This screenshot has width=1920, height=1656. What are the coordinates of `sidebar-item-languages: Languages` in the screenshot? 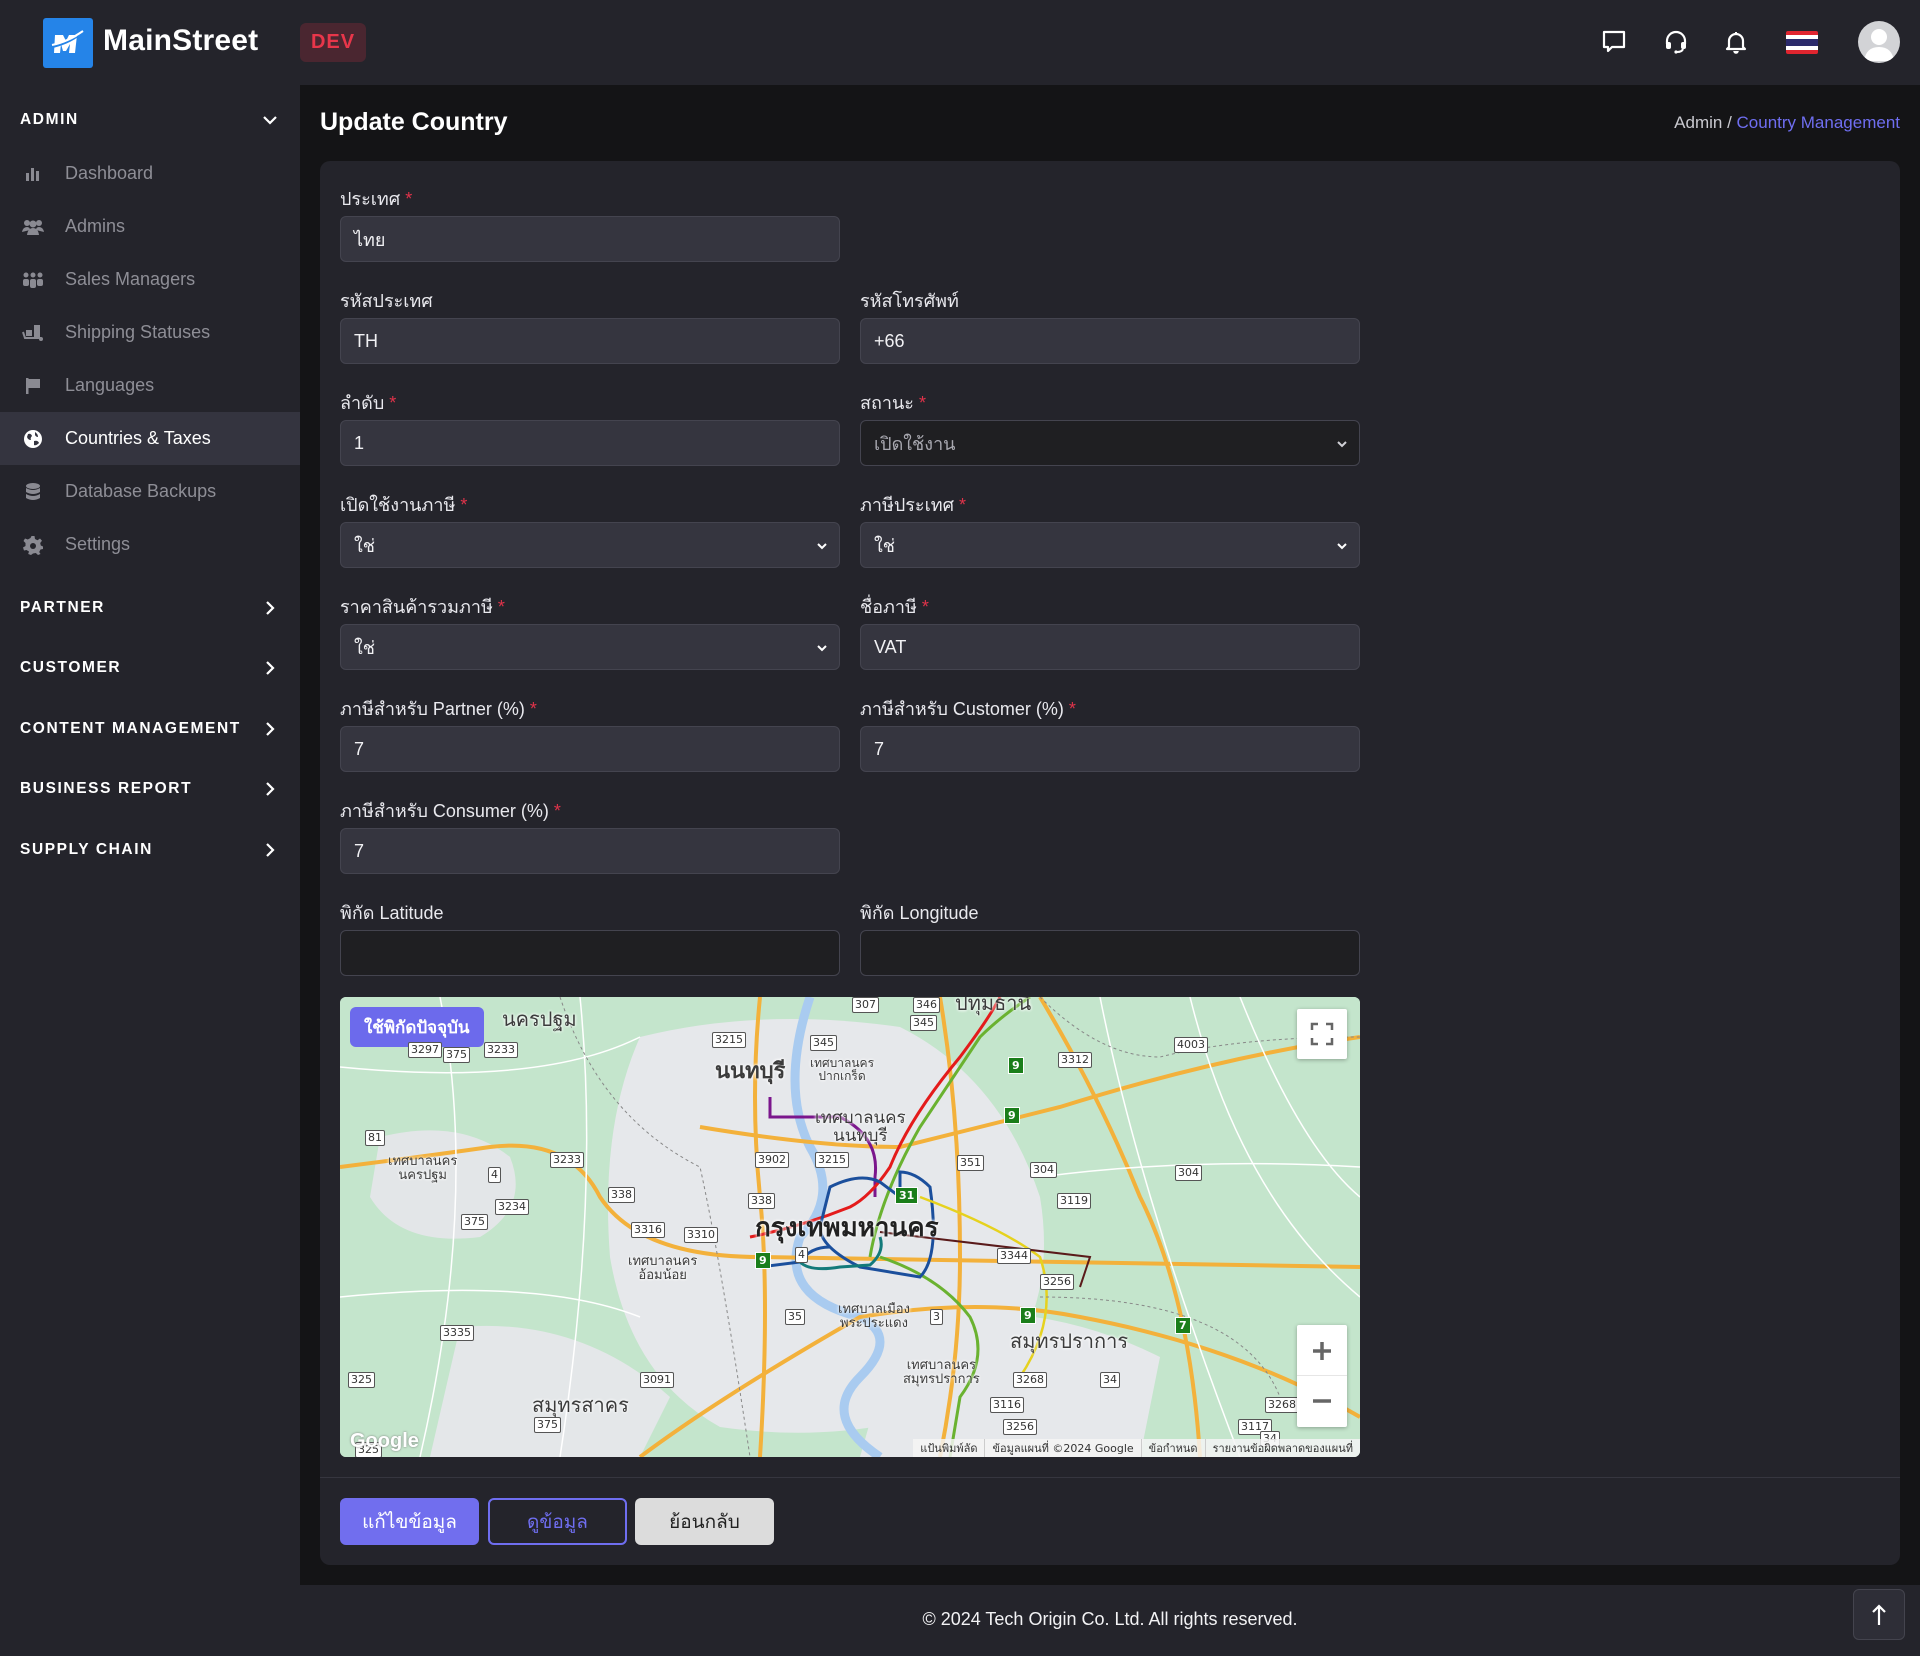 It's located at (150, 385).